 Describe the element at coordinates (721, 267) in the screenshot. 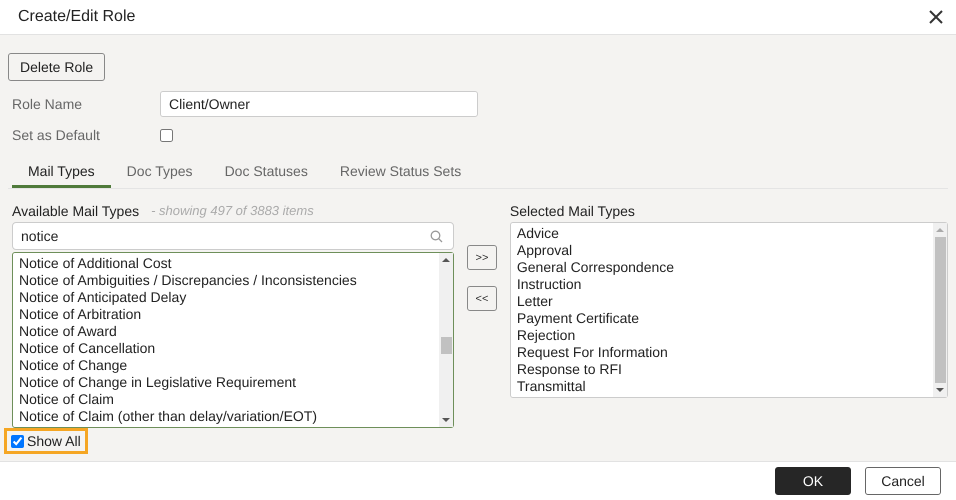

I see `list-item: General Correspondence` at that location.